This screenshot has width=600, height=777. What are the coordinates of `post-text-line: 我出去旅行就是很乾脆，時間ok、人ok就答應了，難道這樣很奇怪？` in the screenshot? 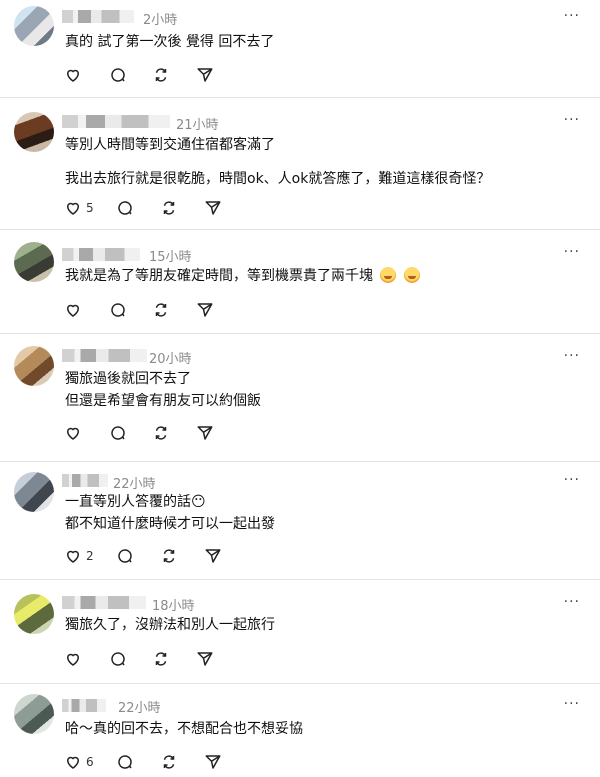 It's located at (278, 179).